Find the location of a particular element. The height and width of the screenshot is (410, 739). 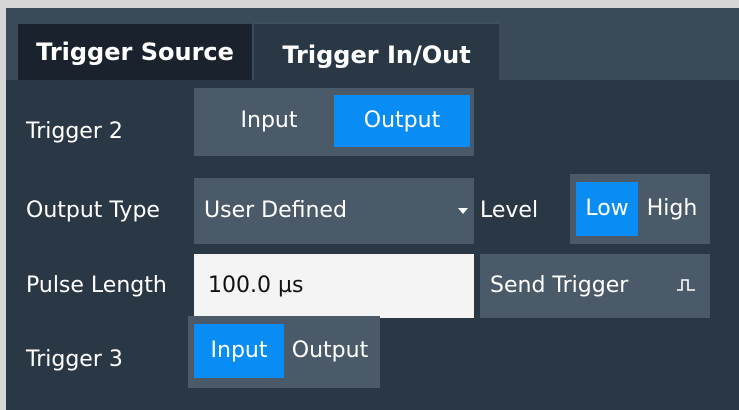

trigger2-input-option: Input is located at coordinates (269, 121).